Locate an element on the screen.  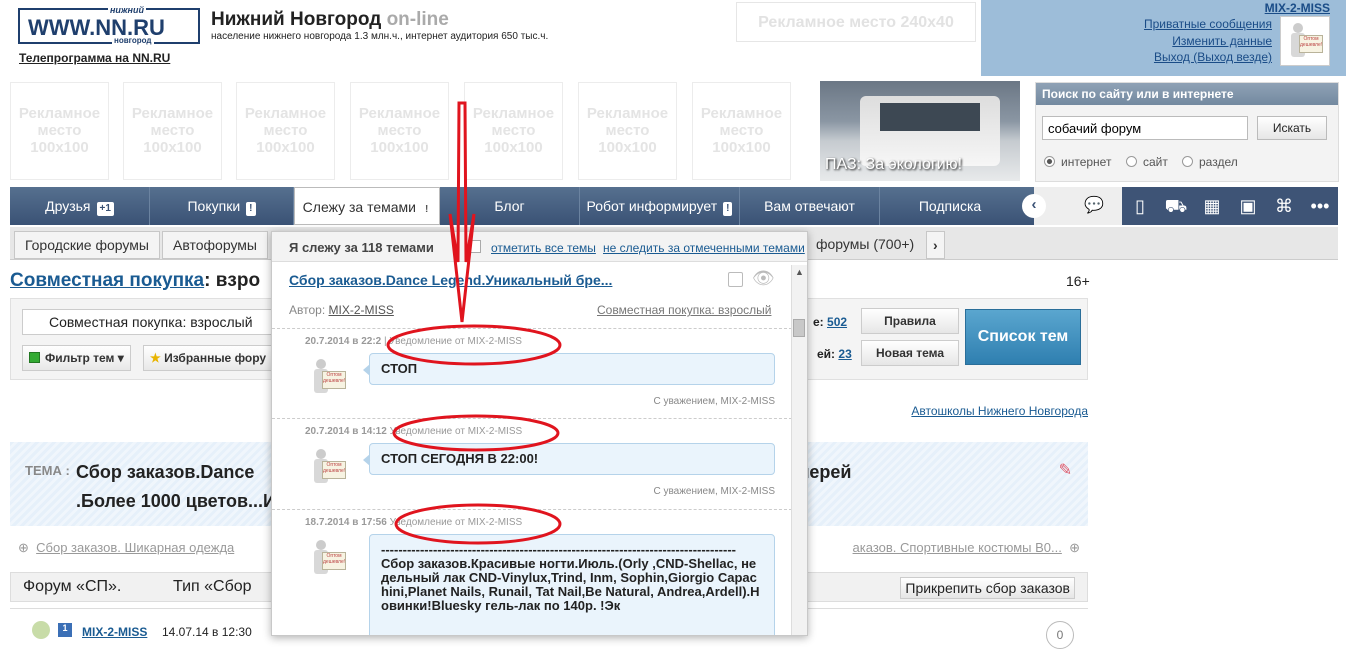
tab-subscription: Подписка is located at coordinates (950, 206).